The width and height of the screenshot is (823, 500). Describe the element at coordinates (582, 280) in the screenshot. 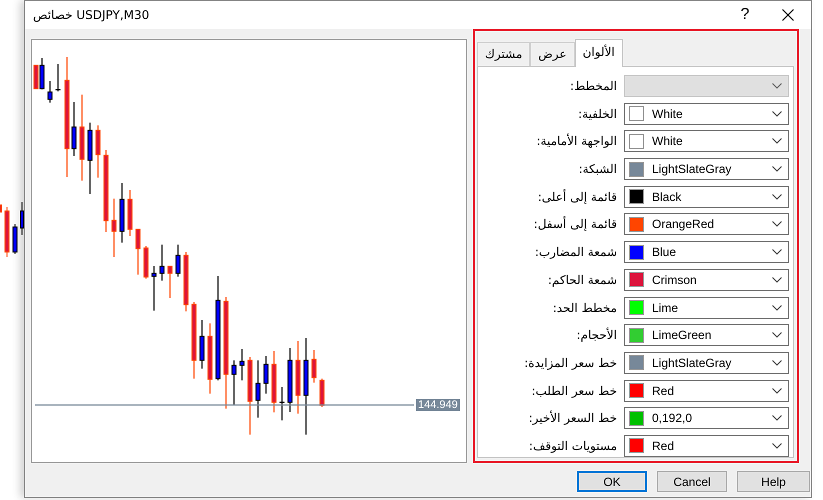

I see `setting-label: شمعة الحاكم:` at that location.